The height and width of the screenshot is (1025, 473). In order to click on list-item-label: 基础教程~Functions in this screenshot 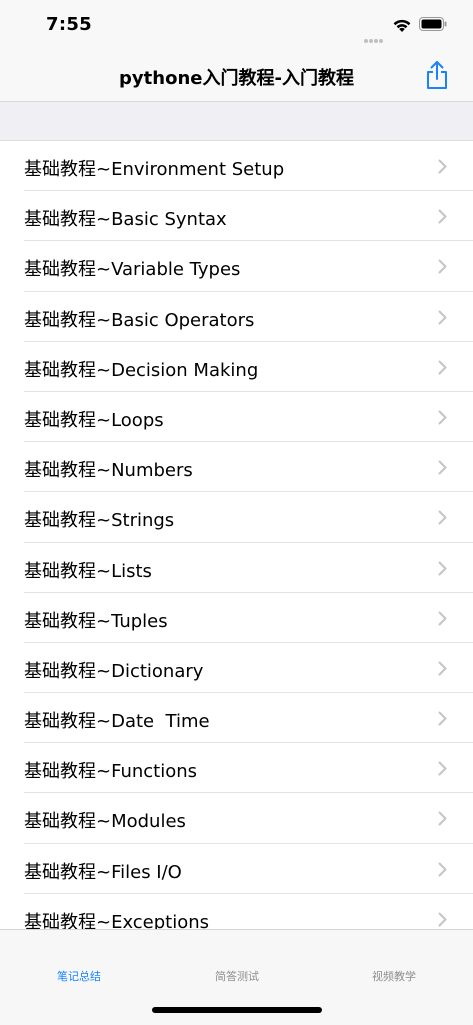, I will do `click(111, 772)`.